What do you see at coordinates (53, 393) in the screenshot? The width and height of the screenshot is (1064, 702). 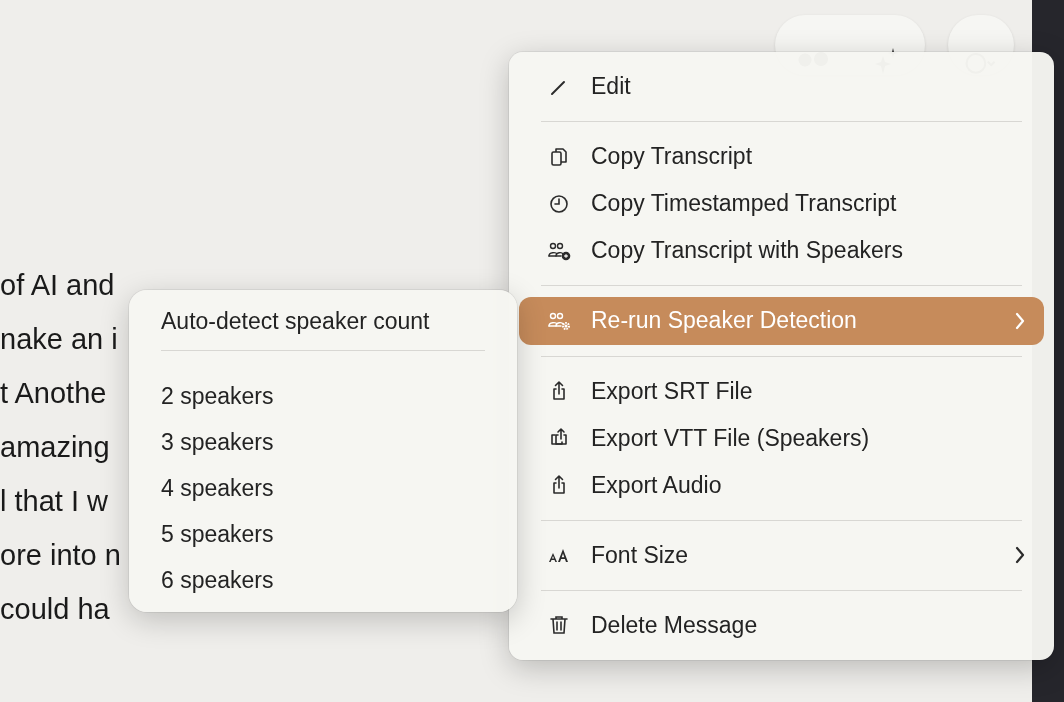 I see `transcript-text: t Anothe` at bounding box center [53, 393].